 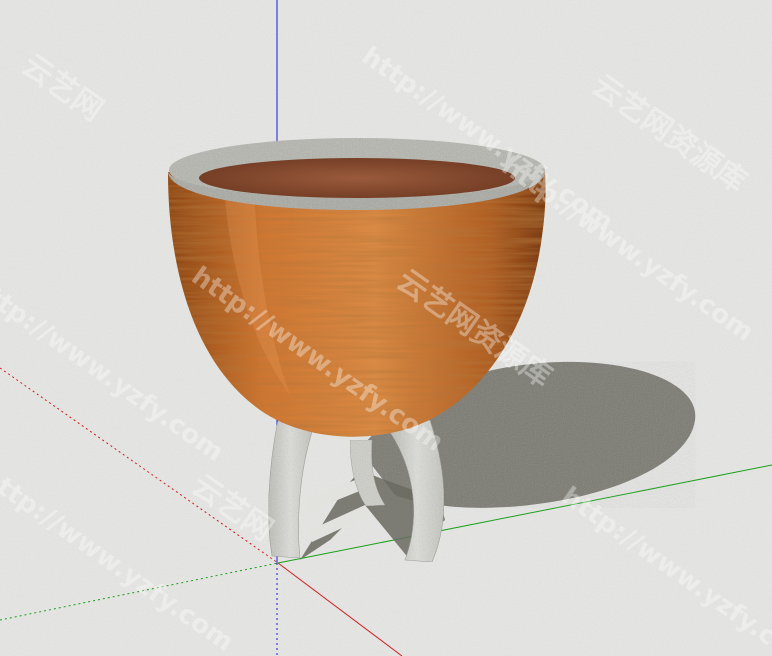 I want to click on soil-surface, so click(x=357, y=178).